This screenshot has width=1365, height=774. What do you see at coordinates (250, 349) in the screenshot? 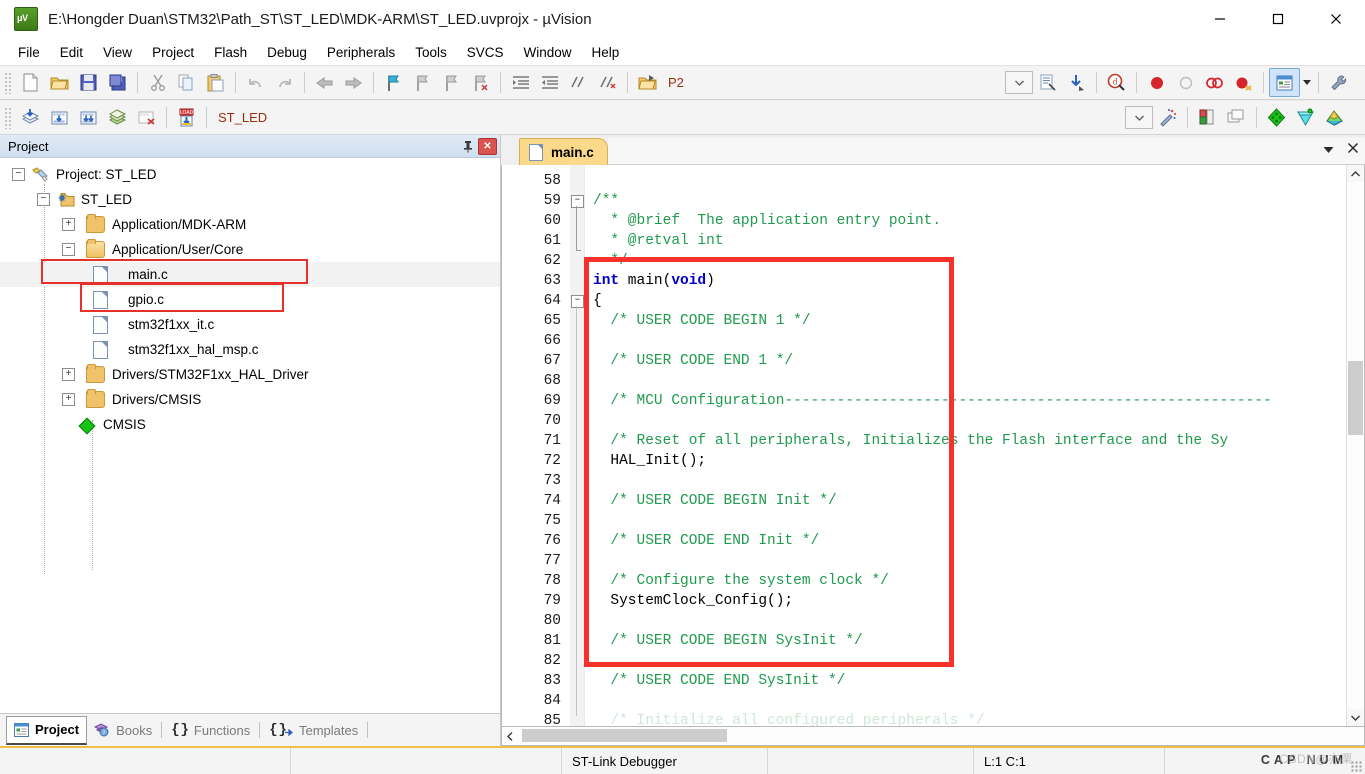
I see `tree-item-stm32f1xx-hal-msp-c: stm32f1xx_hal_msp.c` at bounding box center [250, 349].